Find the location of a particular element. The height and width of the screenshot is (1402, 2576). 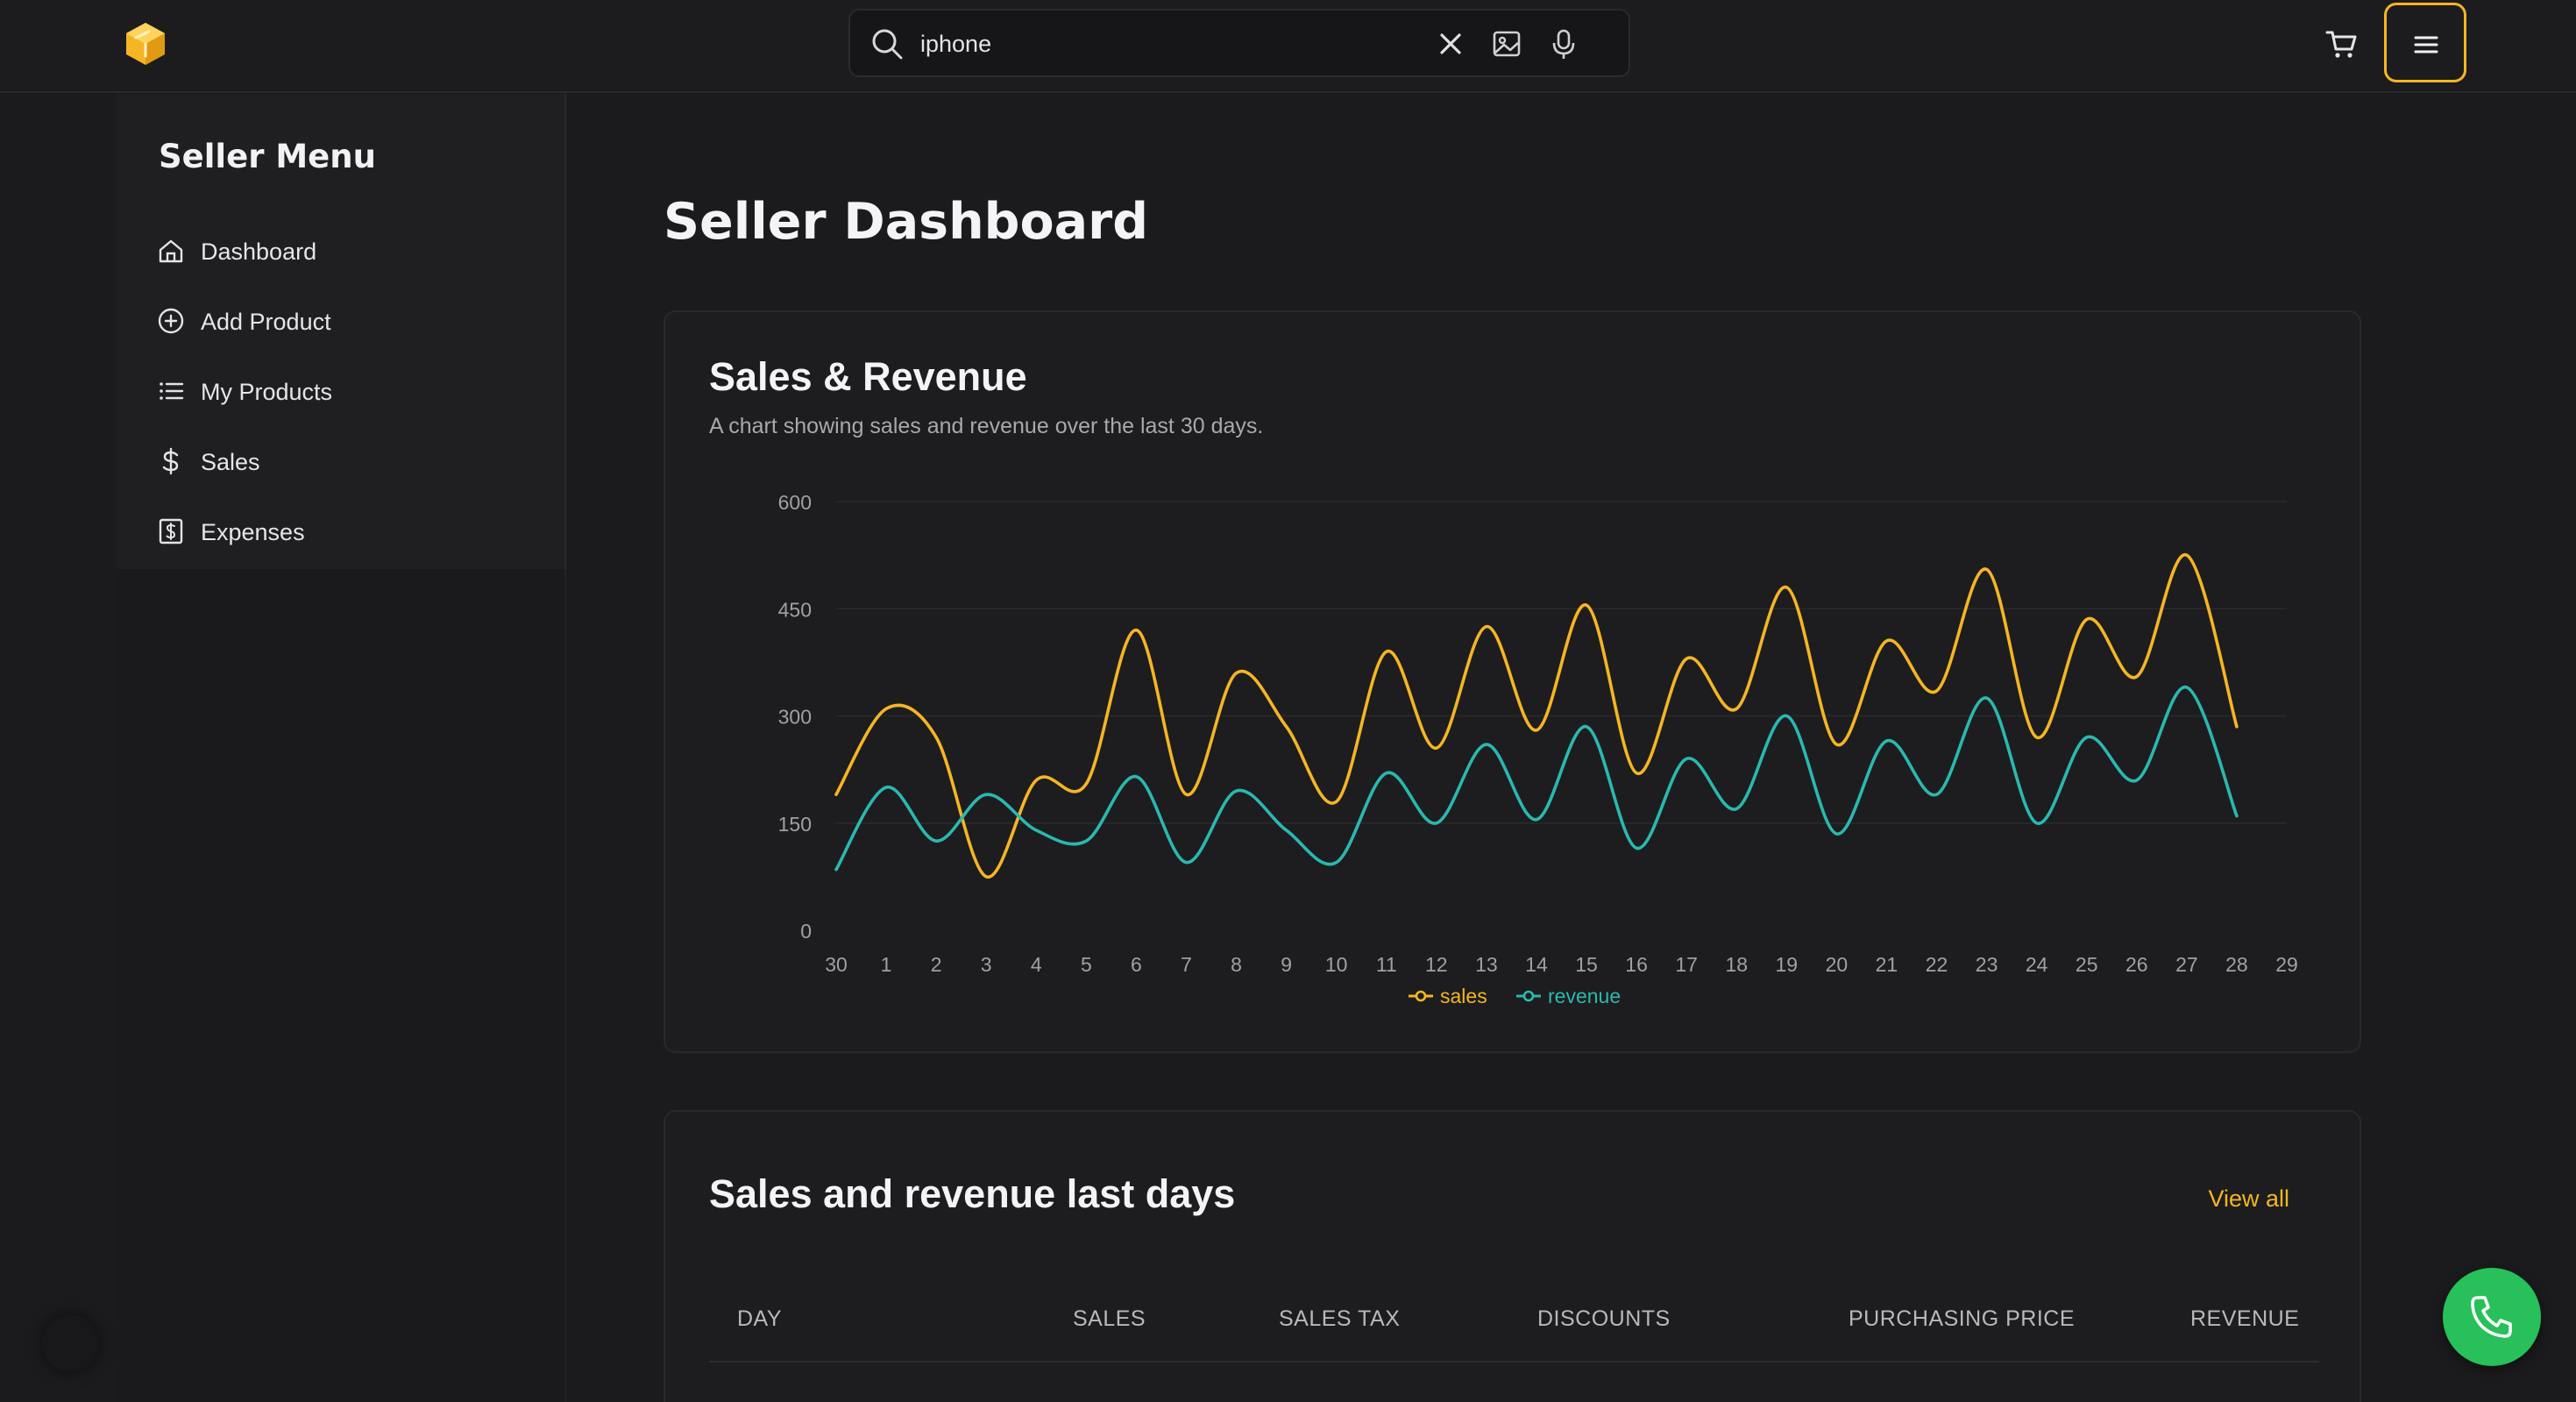

top-bar is located at coordinates (1288, 47).